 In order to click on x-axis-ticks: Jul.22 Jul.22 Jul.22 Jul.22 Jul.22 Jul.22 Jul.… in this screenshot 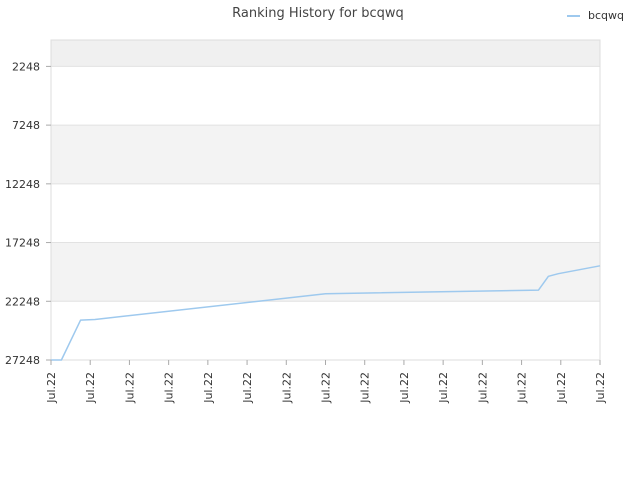, I will do `click(326, 382)`.